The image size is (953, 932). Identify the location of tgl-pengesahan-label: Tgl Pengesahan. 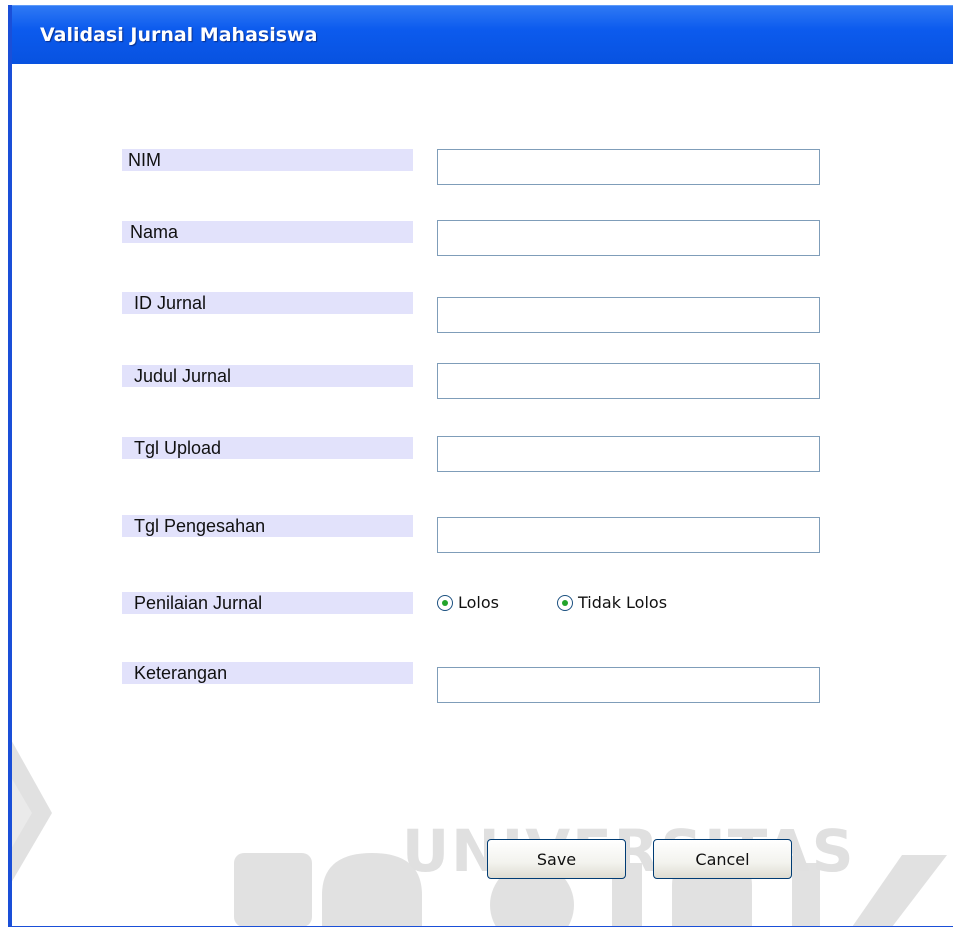
(267, 526).